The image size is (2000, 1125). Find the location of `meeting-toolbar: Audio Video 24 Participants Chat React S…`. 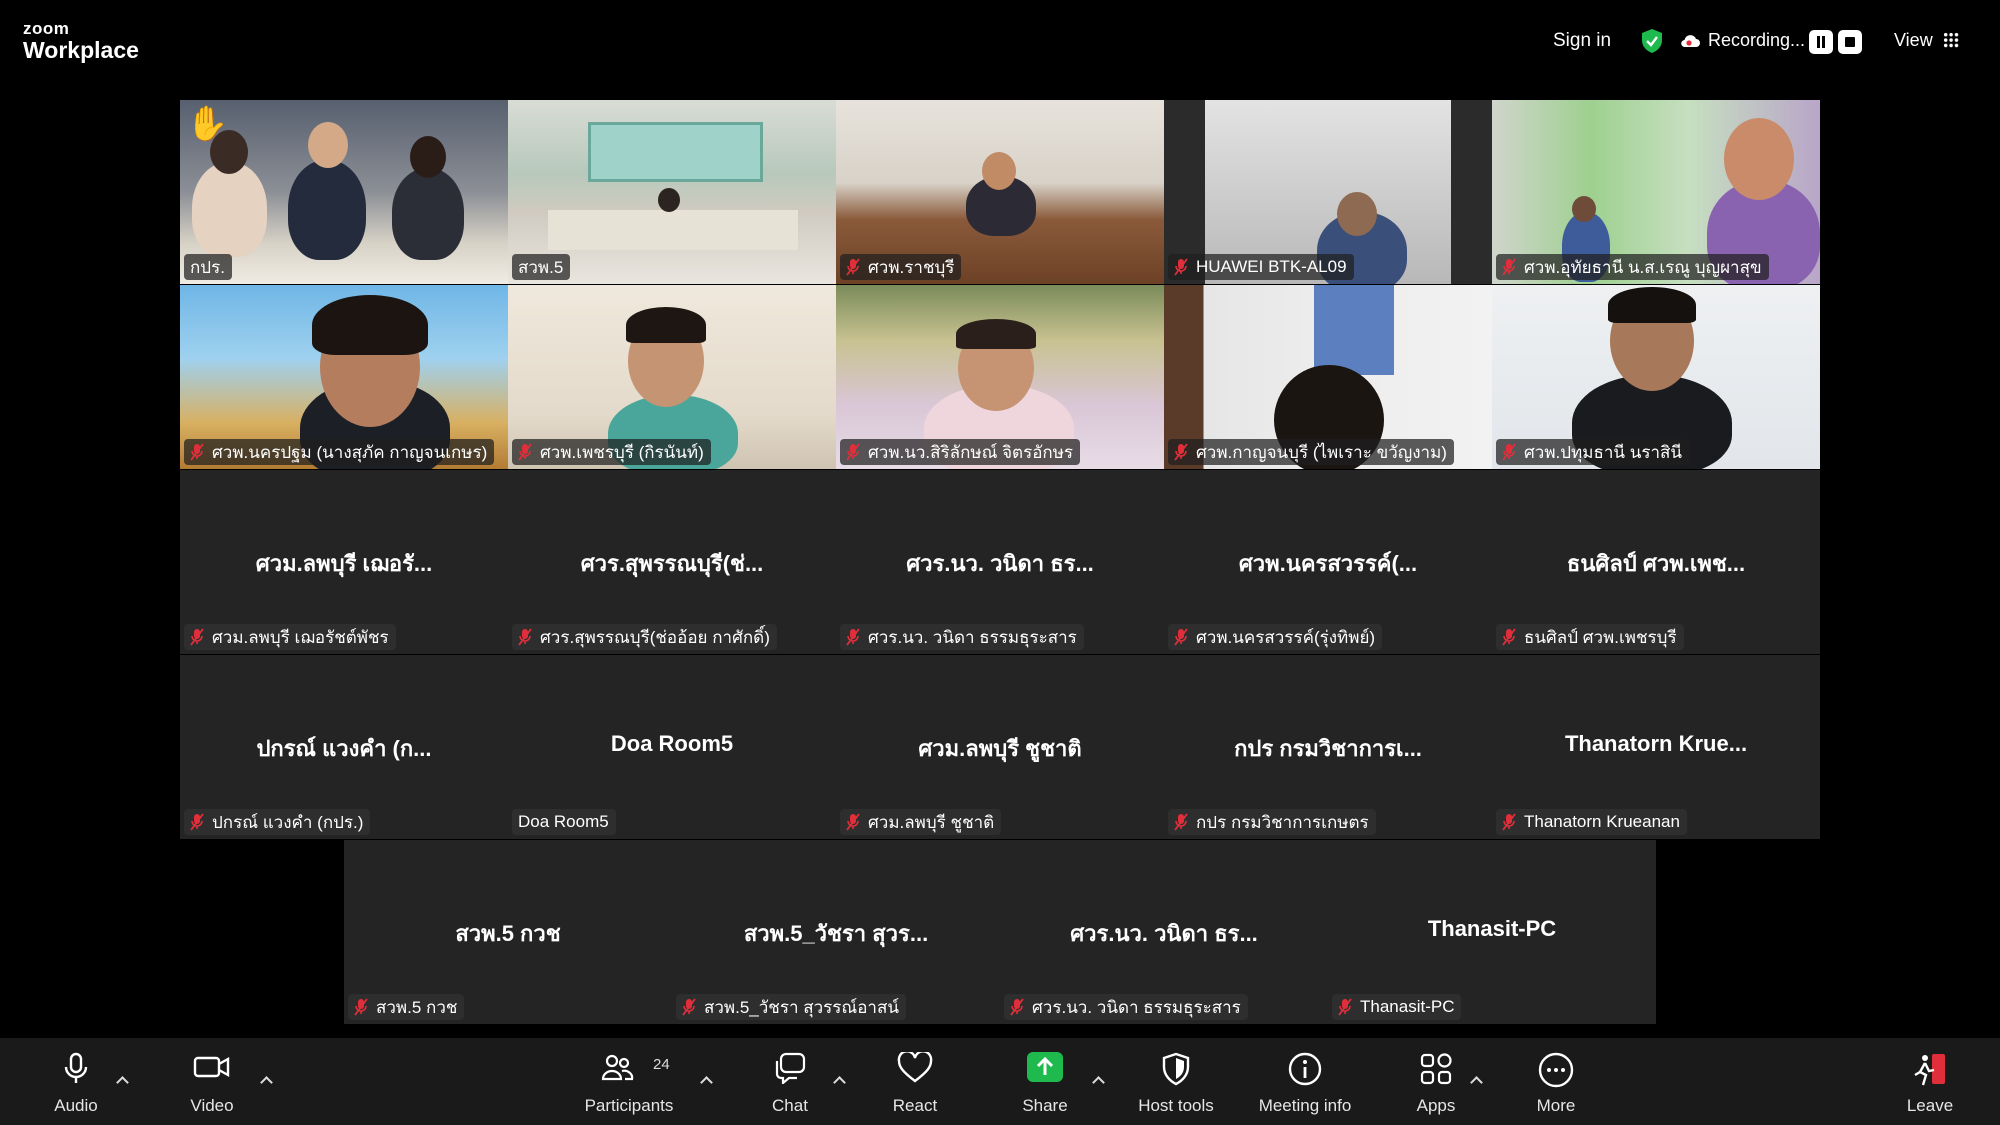

meeting-toolbar: Audio Video 24 Participants Chat React S… is located at coordinates (1000, 1081).